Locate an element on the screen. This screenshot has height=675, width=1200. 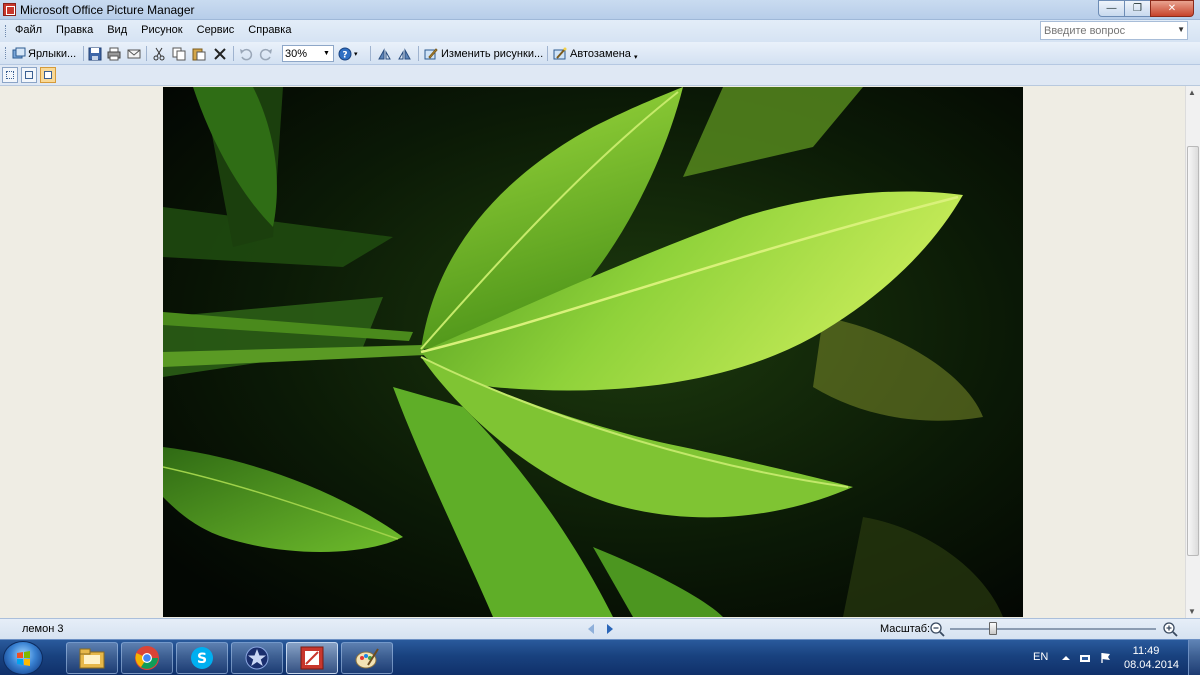
paste-icon is located at coordinates (199, 54).